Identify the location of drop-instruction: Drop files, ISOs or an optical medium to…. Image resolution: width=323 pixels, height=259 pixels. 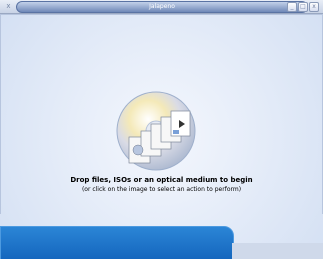
(161, 180).